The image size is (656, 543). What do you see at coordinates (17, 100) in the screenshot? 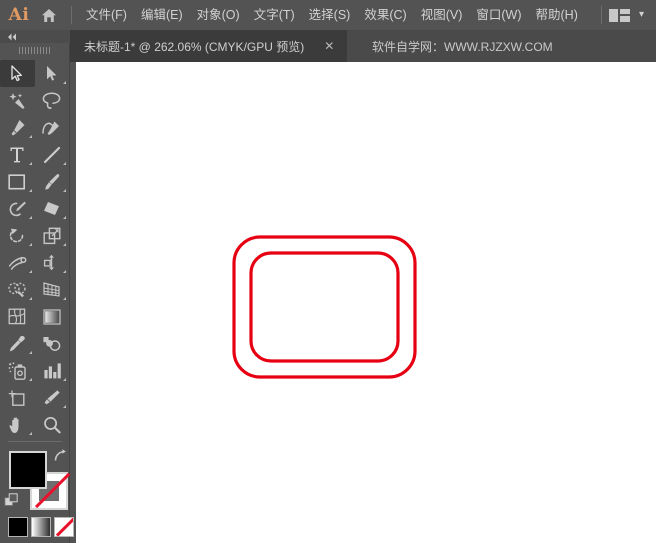
I see `magic-wand-tool` at bounding box center [17, 100].